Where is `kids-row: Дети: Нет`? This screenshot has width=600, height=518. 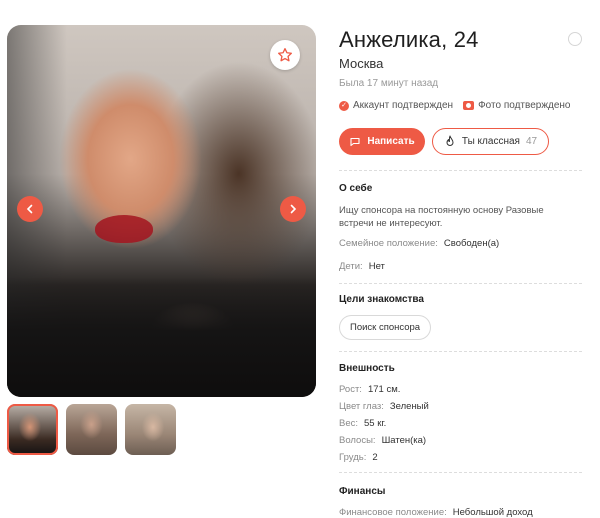 kids-row: Дети: Нет is located at coordinates (362, 266).